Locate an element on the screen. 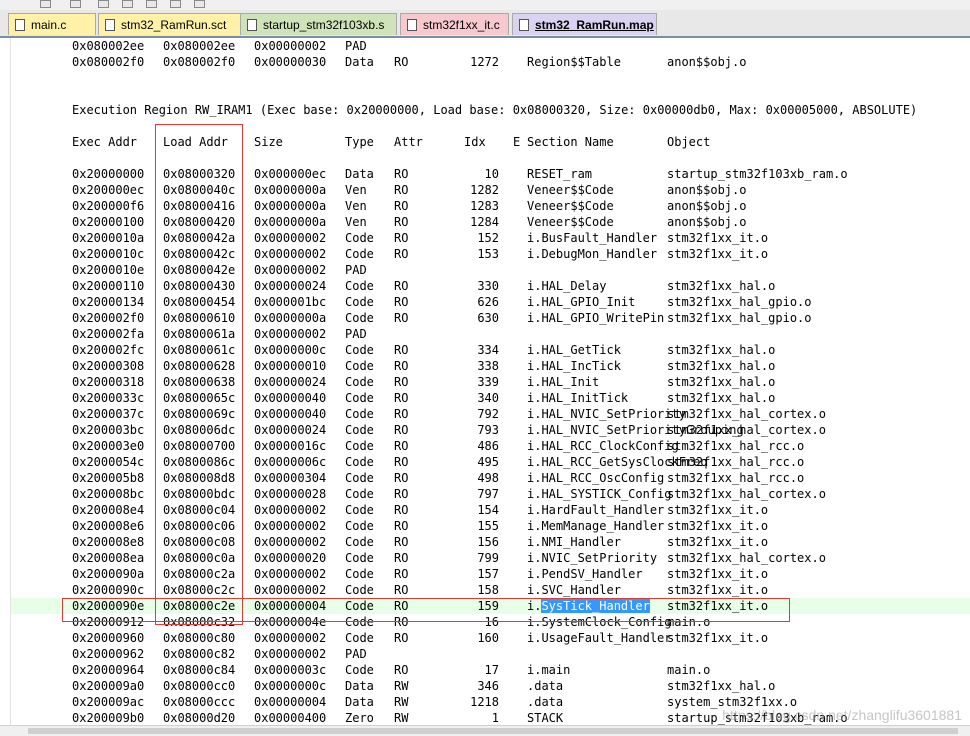 The width and height of the screenshot is (970, 736). load-addr-cell: 0x08000c2e is located at coordinates (199, 606).